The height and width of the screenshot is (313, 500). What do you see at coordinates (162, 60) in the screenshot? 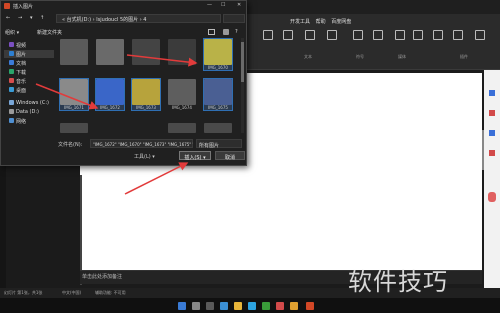
I see `arrow-to-selected-image` at bounding box center [162, 60].